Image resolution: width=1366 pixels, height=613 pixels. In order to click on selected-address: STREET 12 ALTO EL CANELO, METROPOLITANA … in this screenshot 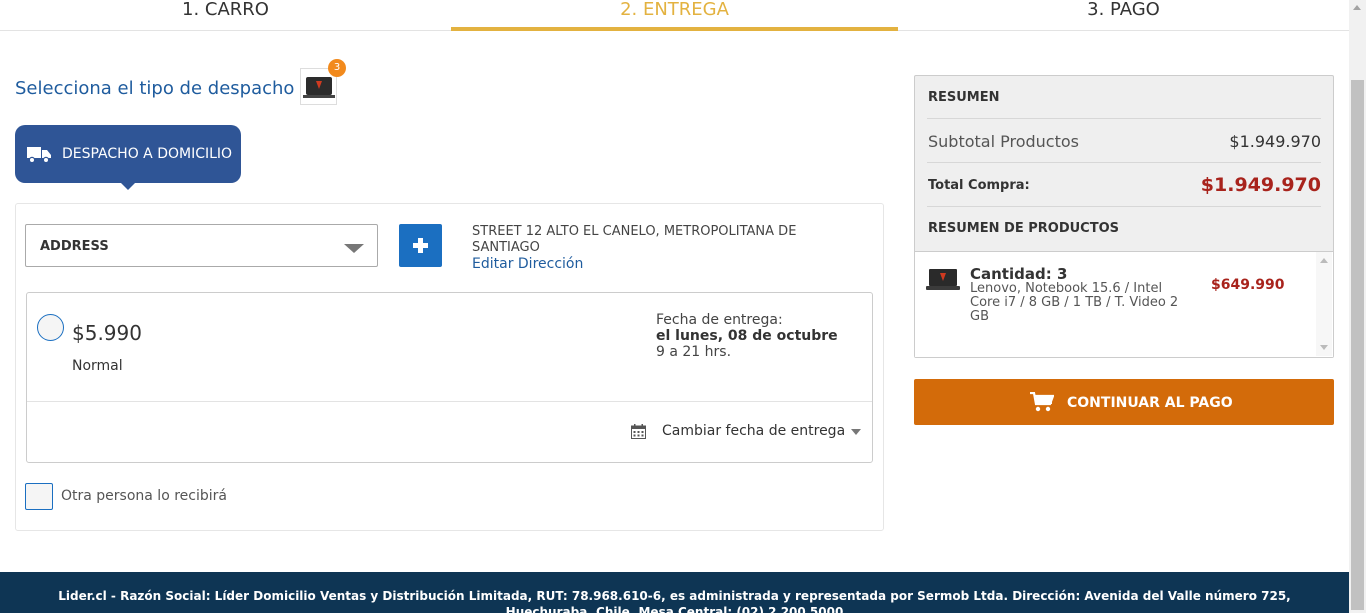, I will do `click(634, 239)`.